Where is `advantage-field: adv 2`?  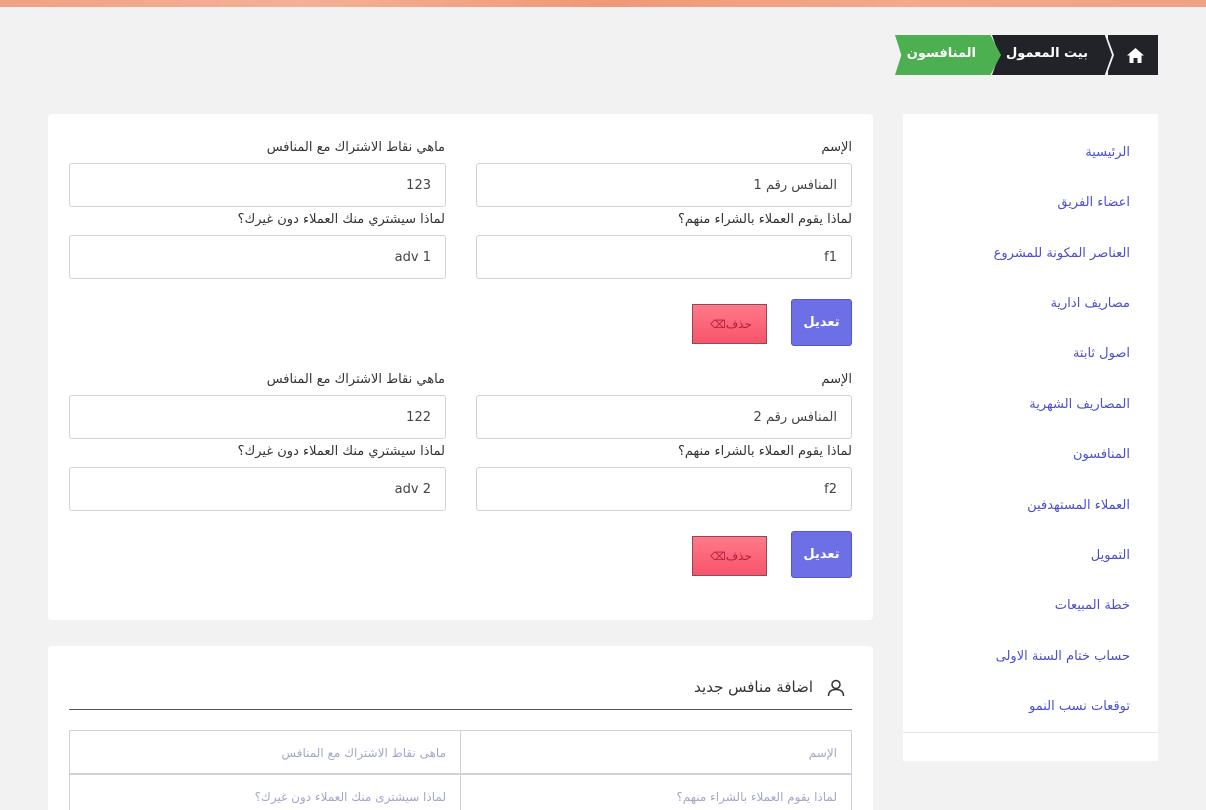
advantage-field: adv 2 is located at coordinates (257, 489).